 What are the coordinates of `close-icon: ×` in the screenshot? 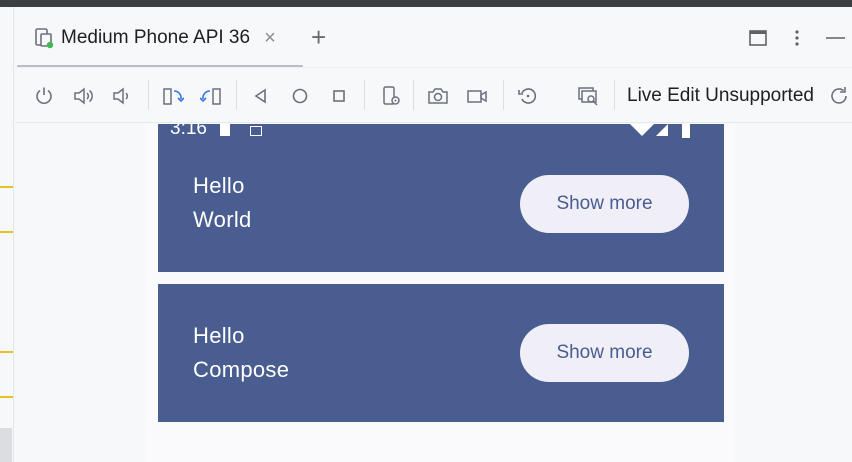 It's located at (270, 38).